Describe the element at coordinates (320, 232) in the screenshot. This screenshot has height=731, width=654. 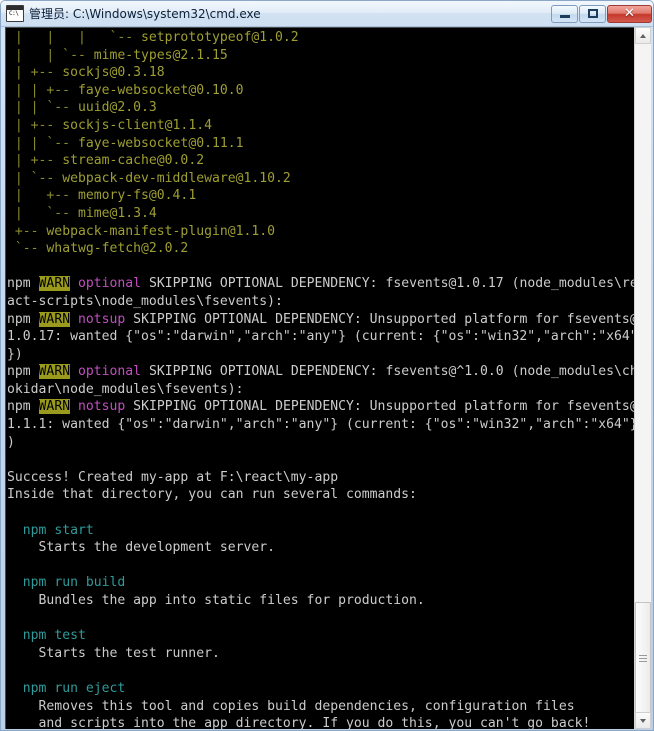
I see `console-line: +-- webpack-manifest-plugin@1.1.0` at that location.